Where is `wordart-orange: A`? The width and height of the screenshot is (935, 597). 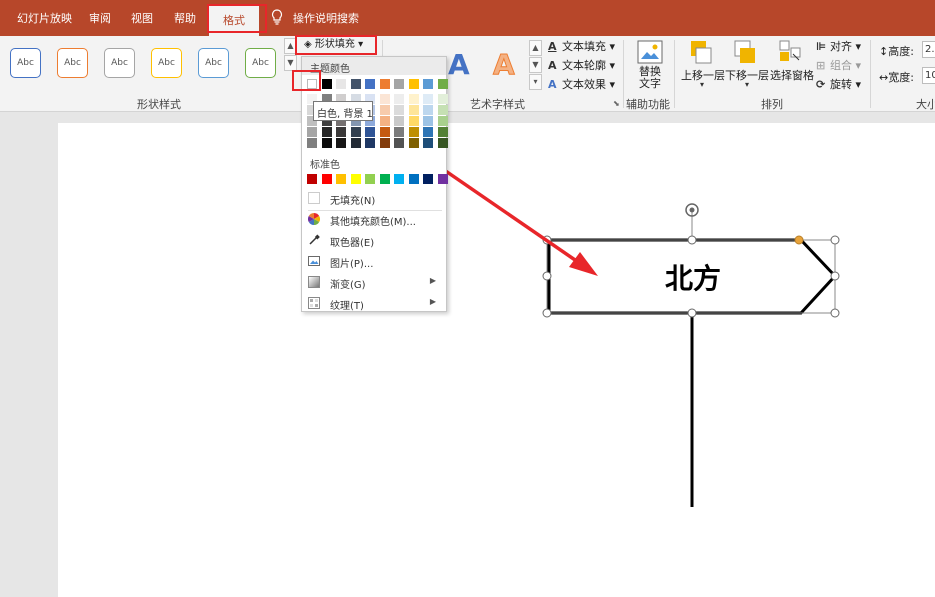
wordart-orange: A is located at coordinates (504, 65).